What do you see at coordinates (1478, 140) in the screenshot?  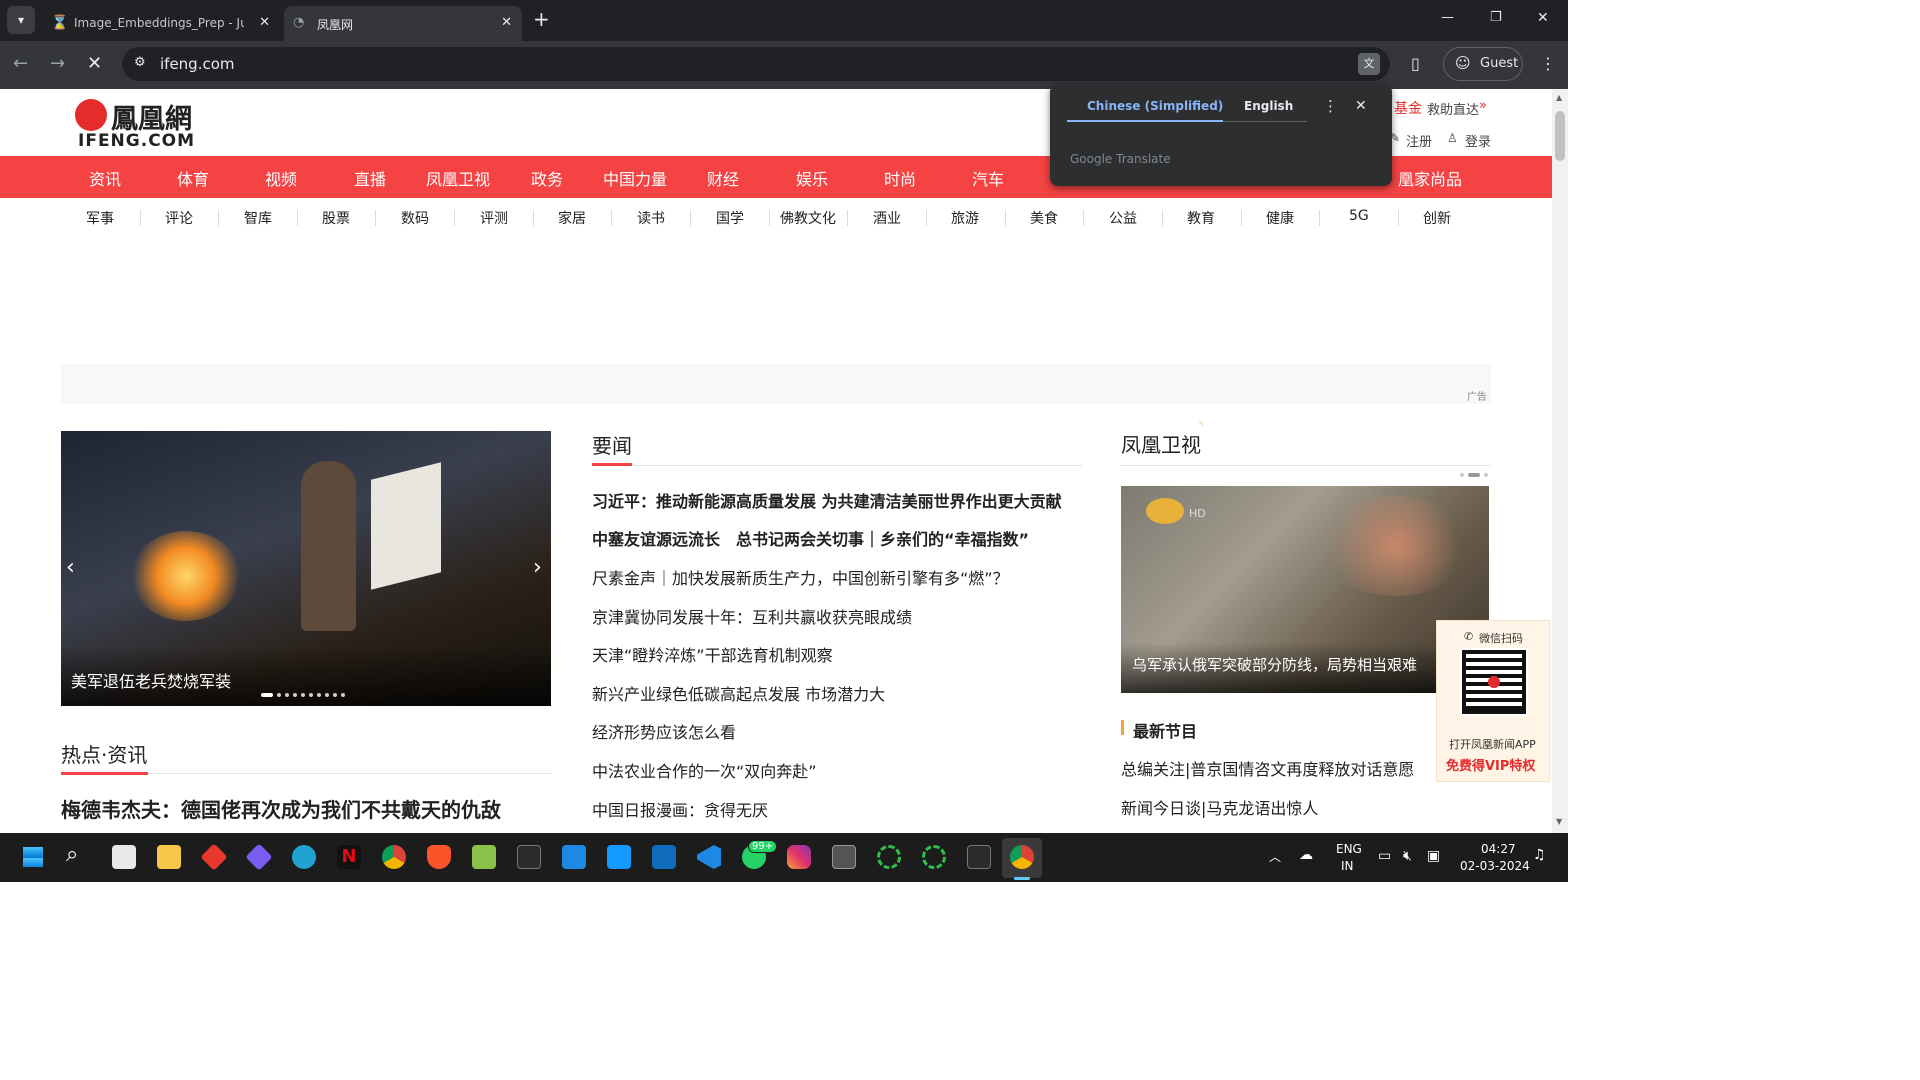 I see `login-link: 登录` at bounding box center [1478, 140].